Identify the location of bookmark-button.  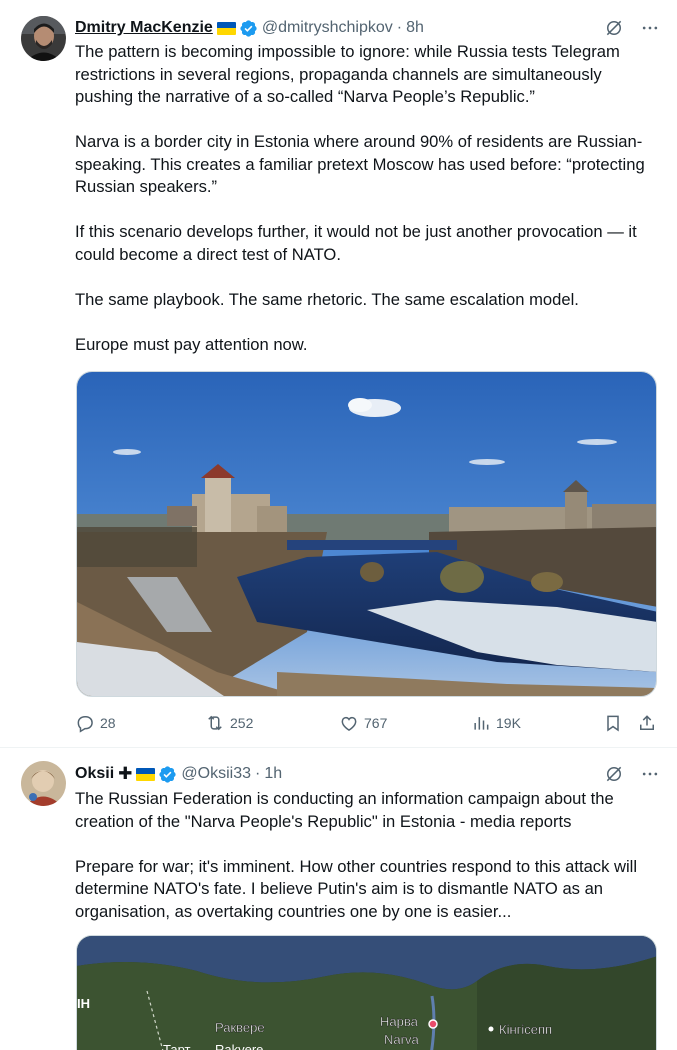
(613, 723).